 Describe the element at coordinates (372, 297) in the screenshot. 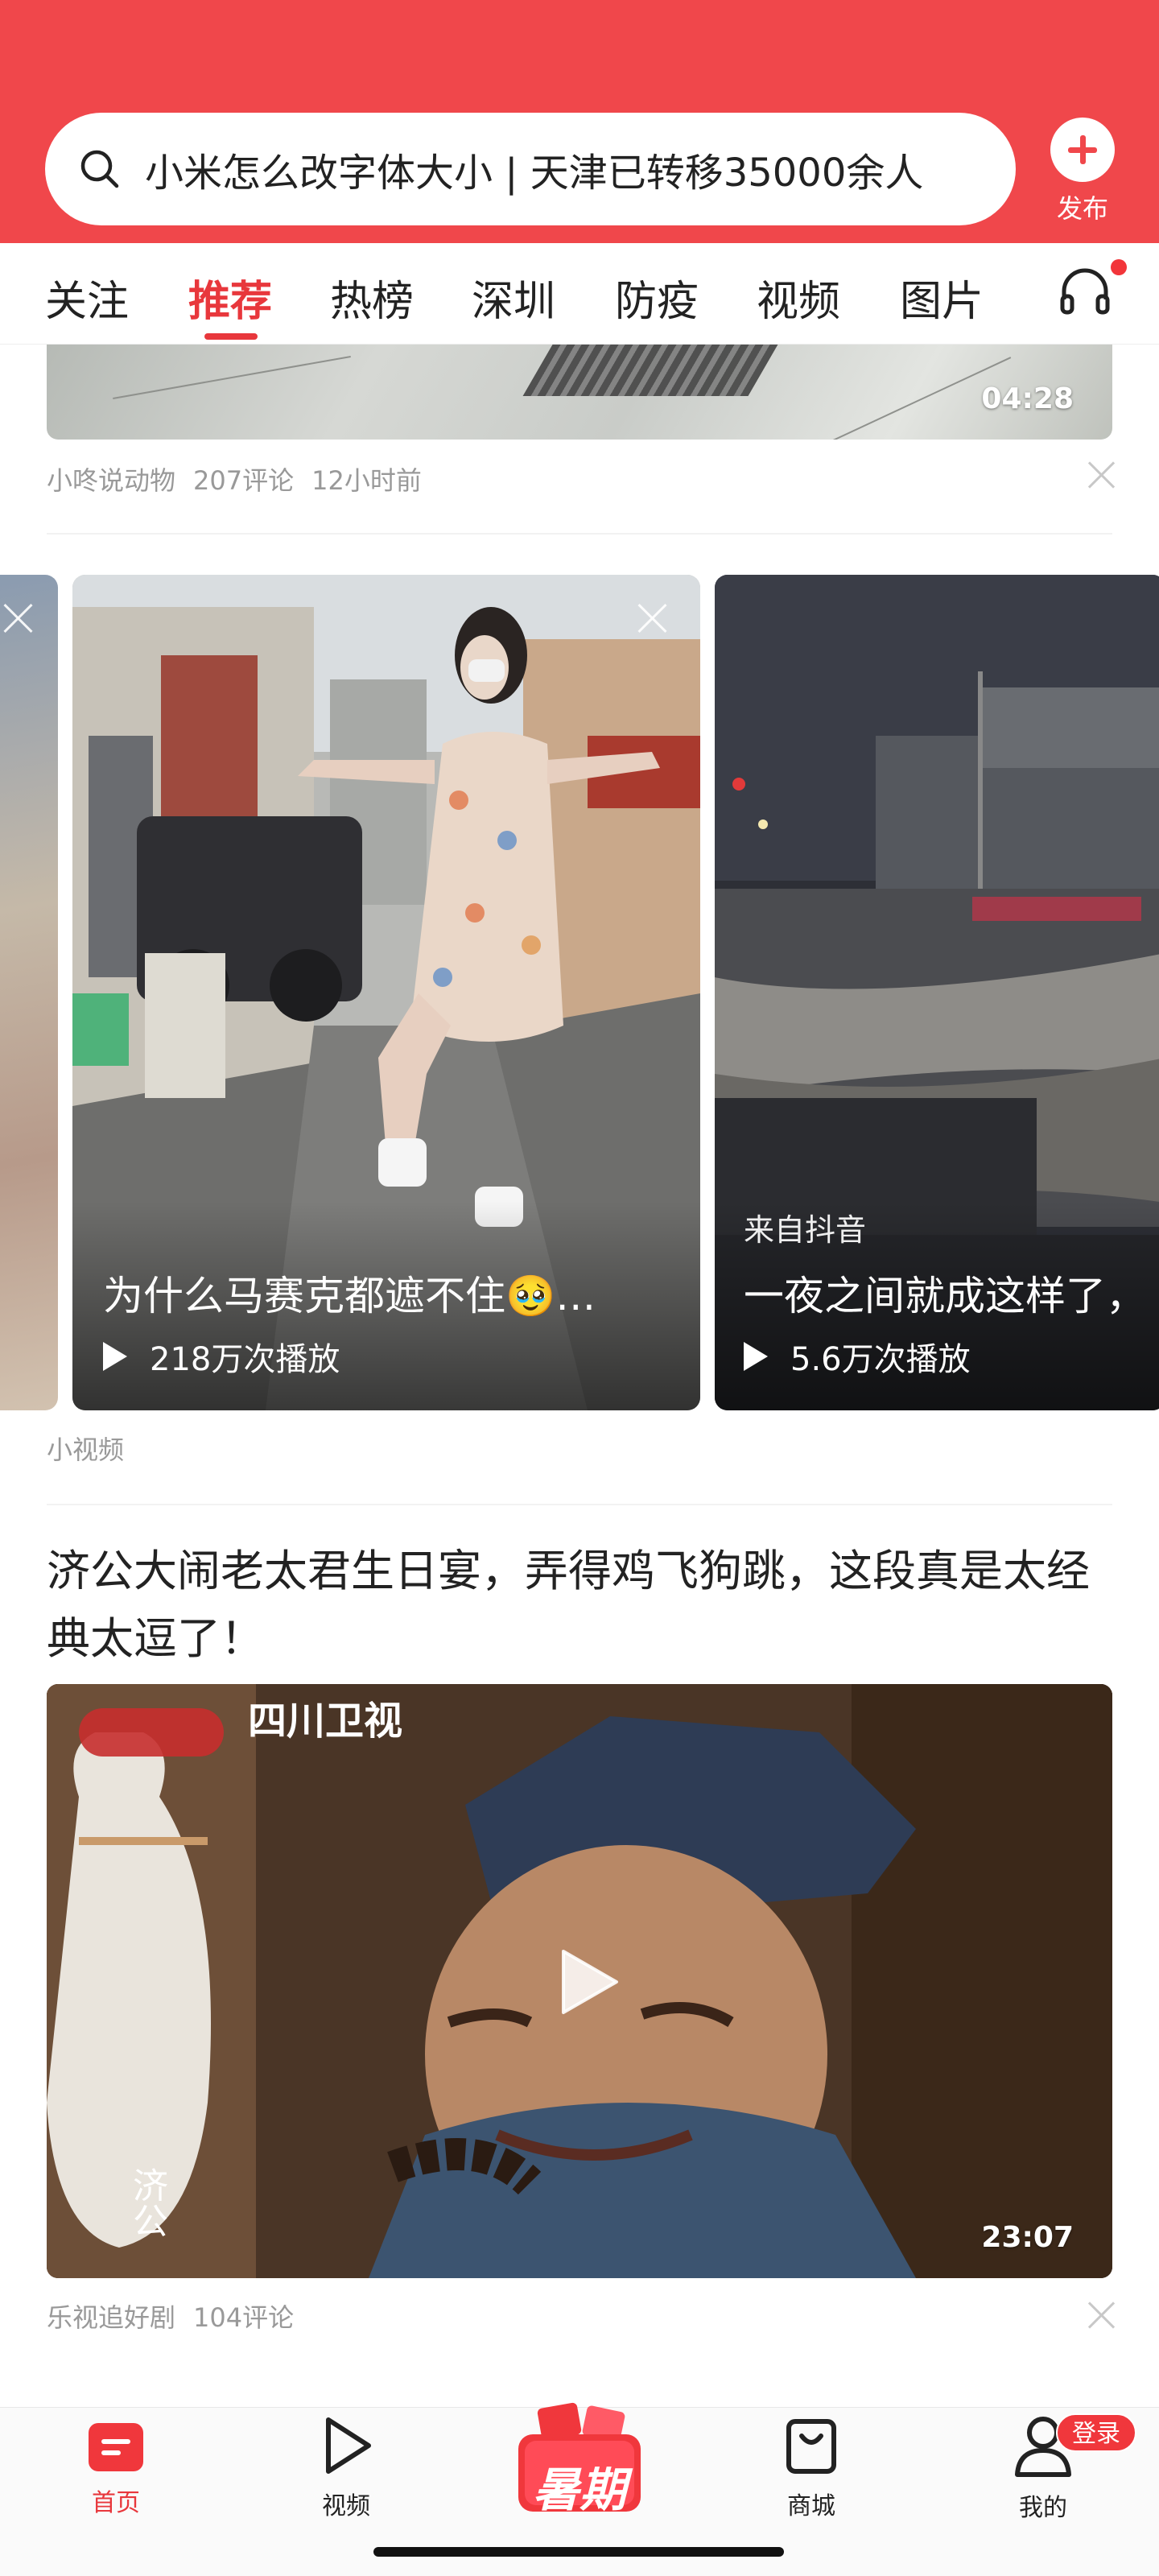

I see `tab-hot: 热榜` at that location.